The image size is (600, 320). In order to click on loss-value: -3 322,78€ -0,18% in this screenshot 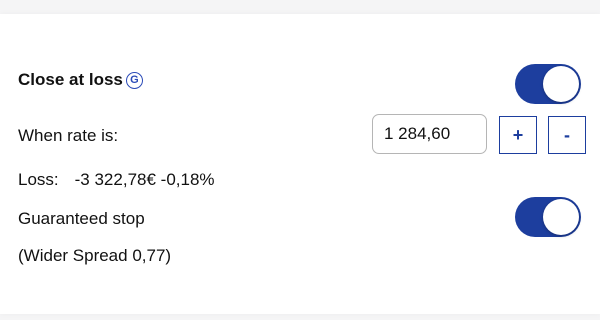, I will do `click(144, 179)`.